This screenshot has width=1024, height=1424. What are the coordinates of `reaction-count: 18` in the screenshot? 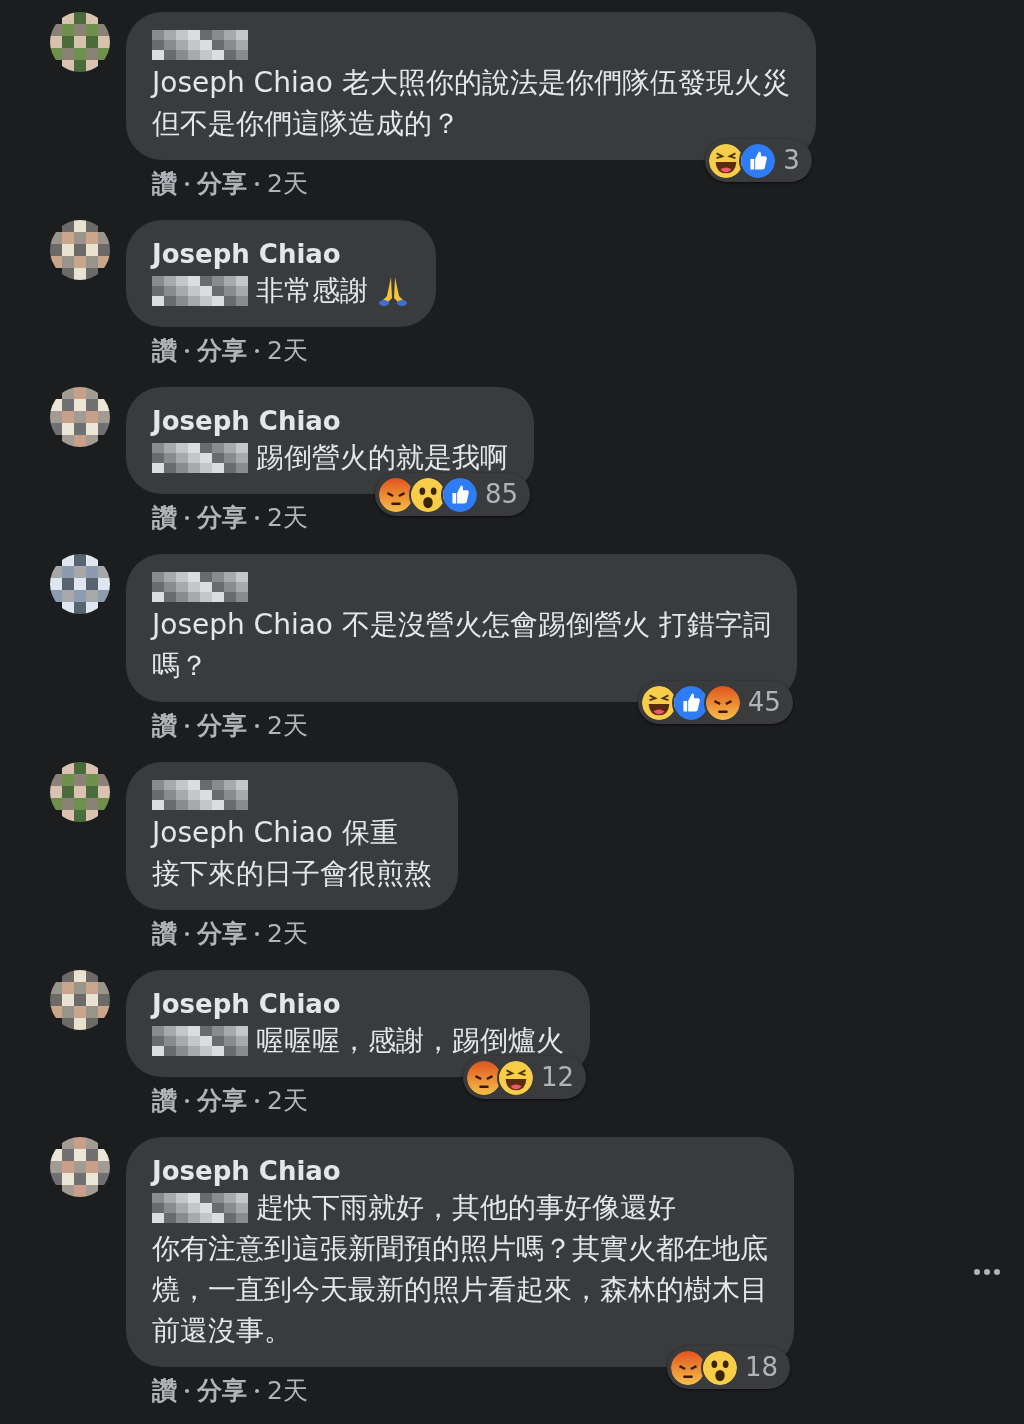 It's located at (761, 1367).